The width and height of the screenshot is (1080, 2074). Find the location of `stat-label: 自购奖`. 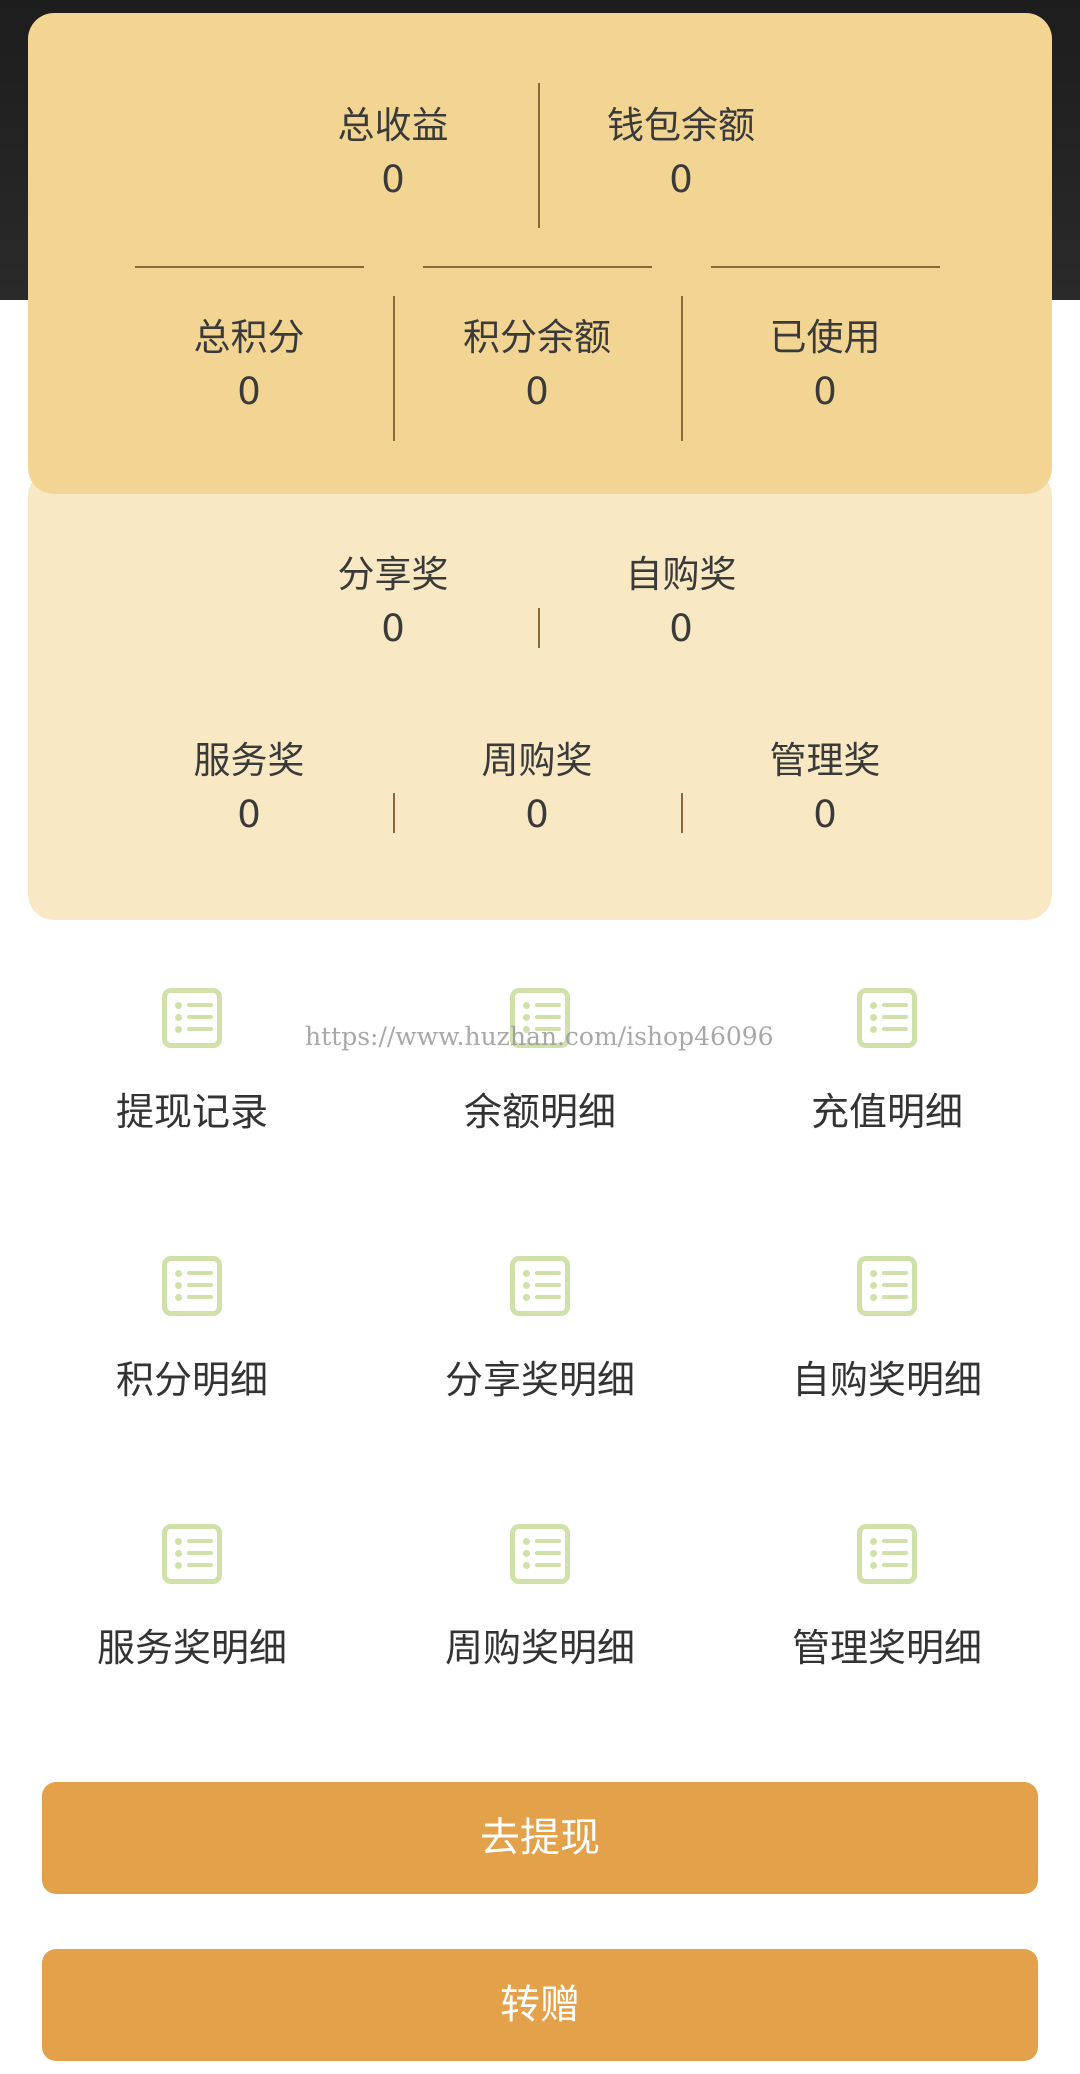

stat-label: 自购奖 is located at coordinates (681, 574).